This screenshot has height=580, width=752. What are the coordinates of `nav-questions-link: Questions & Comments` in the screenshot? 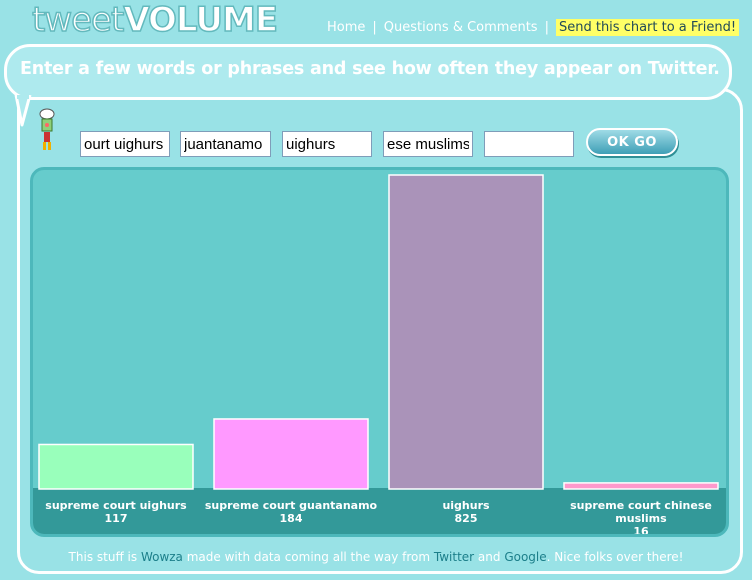 It's located at (461, 27).